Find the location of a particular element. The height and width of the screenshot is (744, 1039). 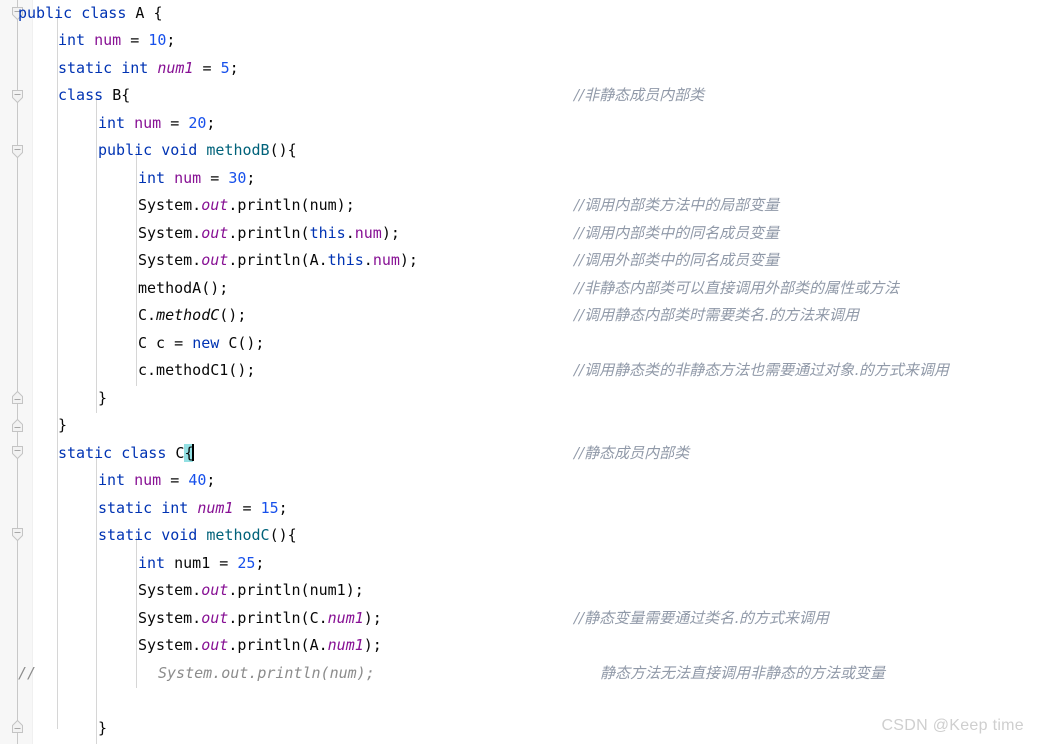

code-line: C c = new C(); is located at coordinates (201, 343).